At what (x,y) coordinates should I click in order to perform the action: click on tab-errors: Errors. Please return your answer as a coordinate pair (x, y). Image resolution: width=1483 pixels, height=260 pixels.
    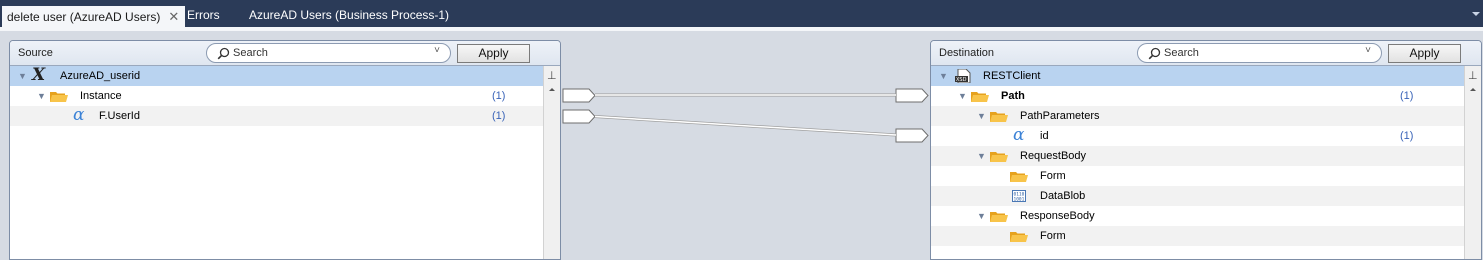
    Looking at the image, I should click on (203, 15).